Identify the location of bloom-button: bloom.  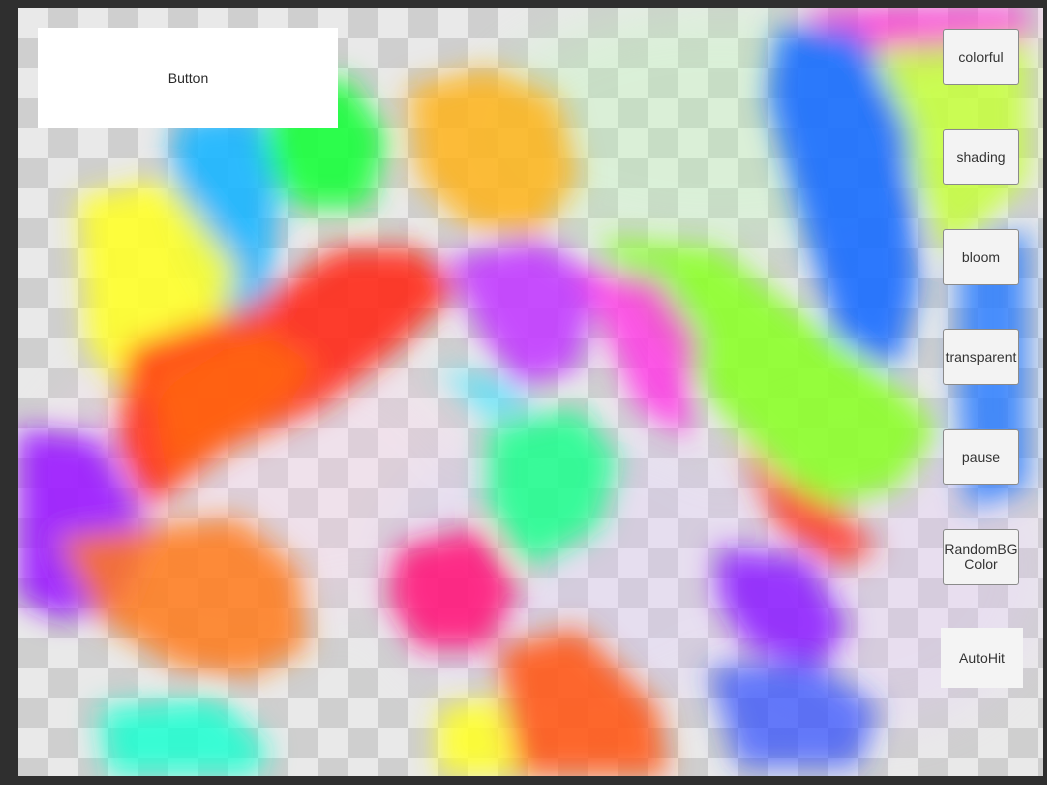
(981, 257).